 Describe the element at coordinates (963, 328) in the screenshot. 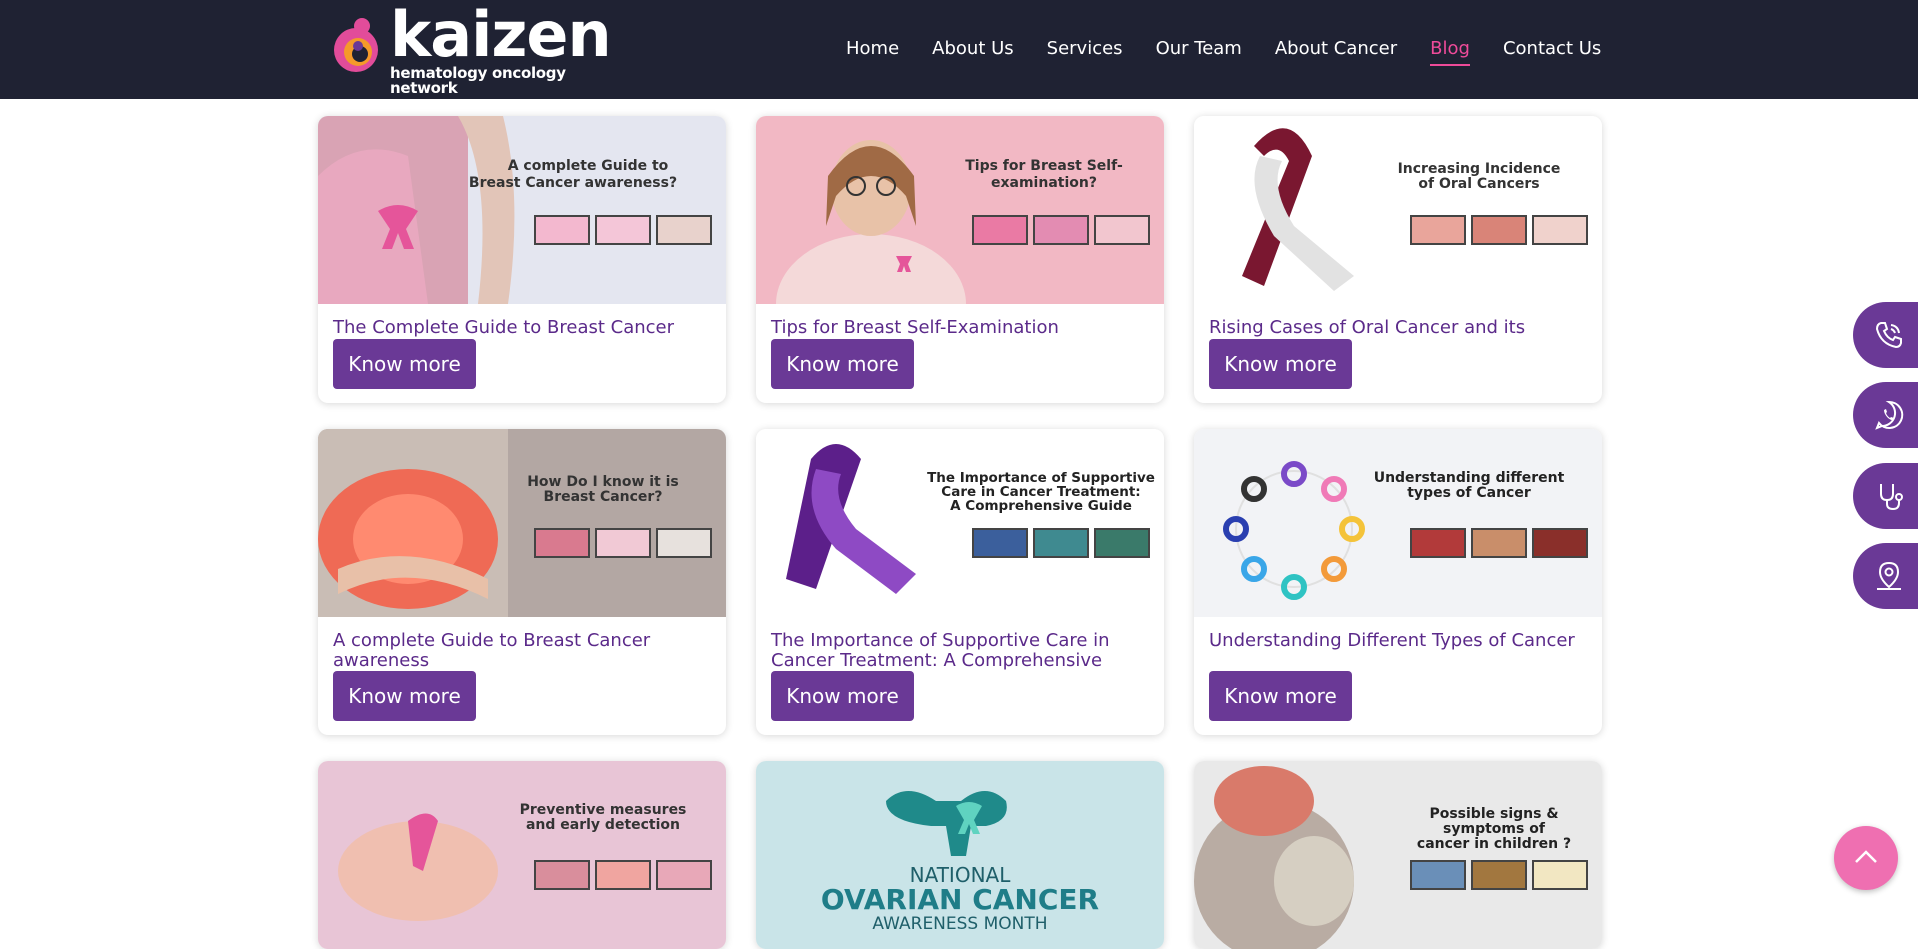

I see `blog-card-title: Tips for Breast Self-Examination` at that location.